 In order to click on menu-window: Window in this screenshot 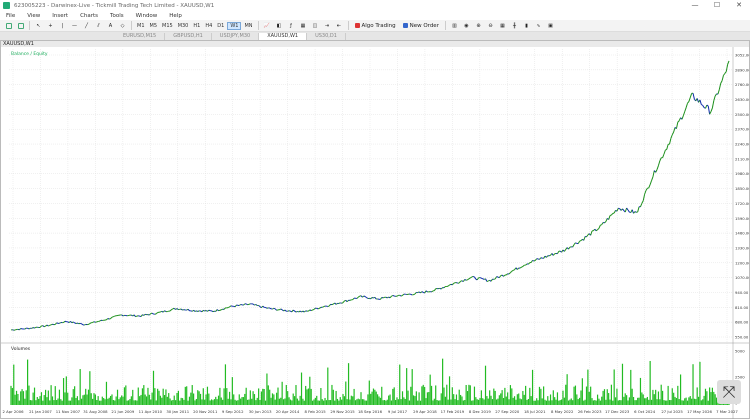, I will do `click(147, 16)`.